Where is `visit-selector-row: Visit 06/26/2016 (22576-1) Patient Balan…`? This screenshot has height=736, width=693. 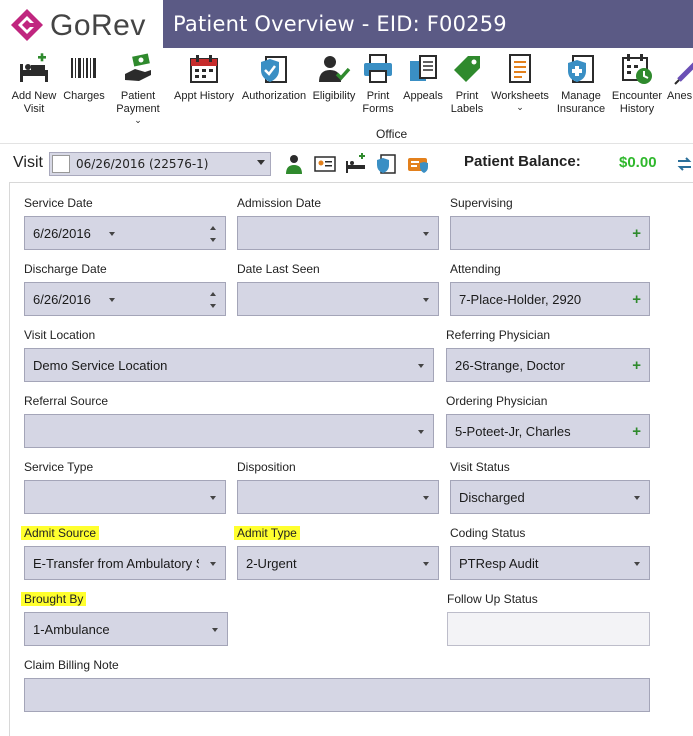
visit-selector-row: Visit 06/26/2016 (22576-1) Patient Balan… is located at coordinates (346, 163).